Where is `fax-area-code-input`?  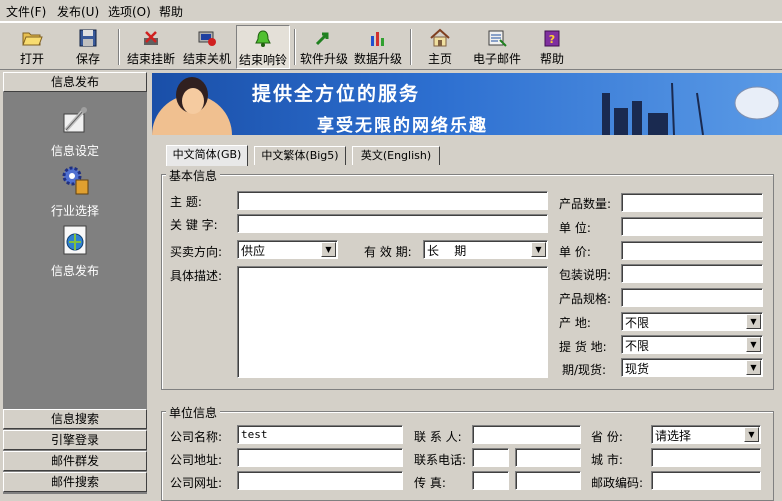
fax-area-code-input is located at coordinates (490, 480).